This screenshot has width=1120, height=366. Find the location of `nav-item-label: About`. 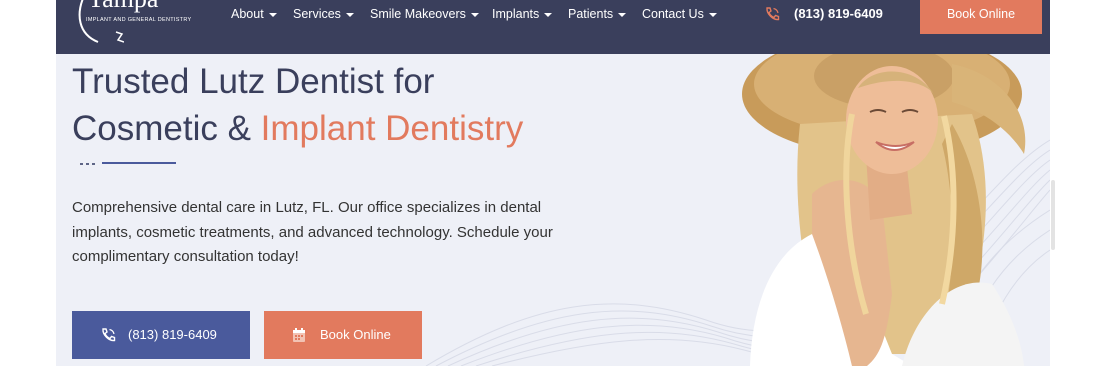

nav-item-label: About is located at coordinates (247, 14).